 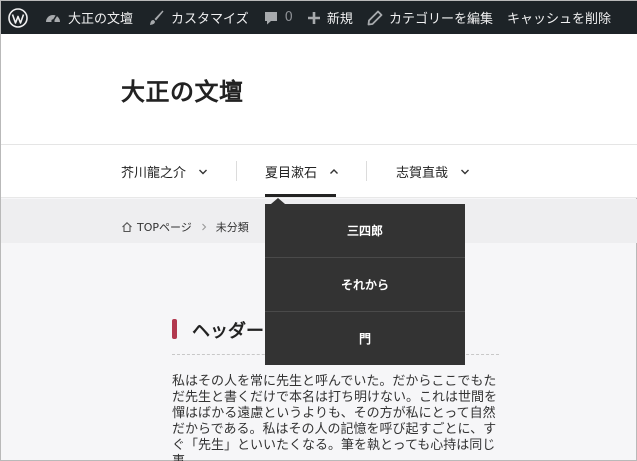 I want to click on admin-clear-cache-link: キャッシュを削除, so click(x=559, y=17).